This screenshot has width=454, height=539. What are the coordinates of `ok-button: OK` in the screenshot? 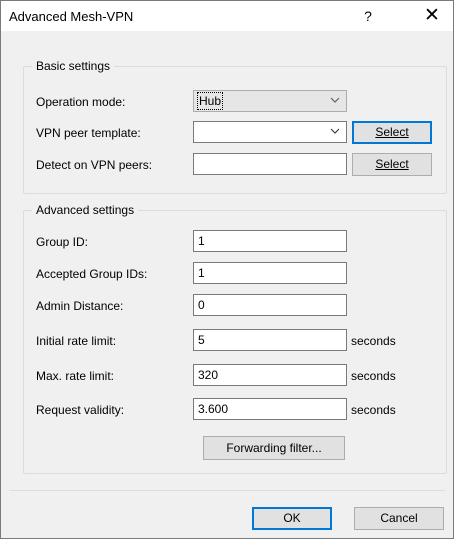 It's located at (292, 518).